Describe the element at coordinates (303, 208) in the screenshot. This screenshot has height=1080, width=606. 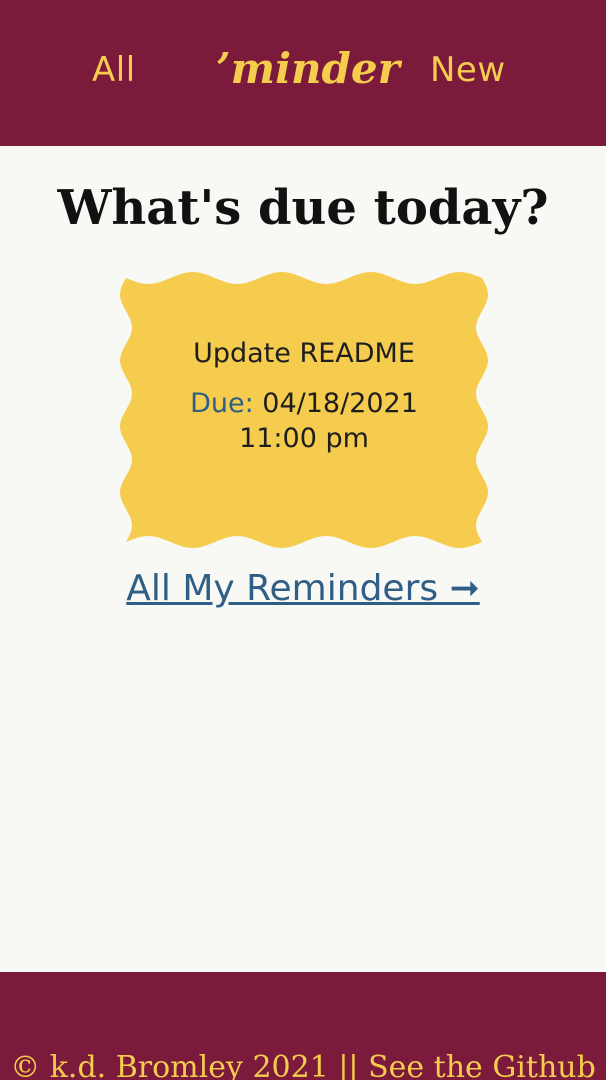
I see `page-title: What's due today?` at that location.